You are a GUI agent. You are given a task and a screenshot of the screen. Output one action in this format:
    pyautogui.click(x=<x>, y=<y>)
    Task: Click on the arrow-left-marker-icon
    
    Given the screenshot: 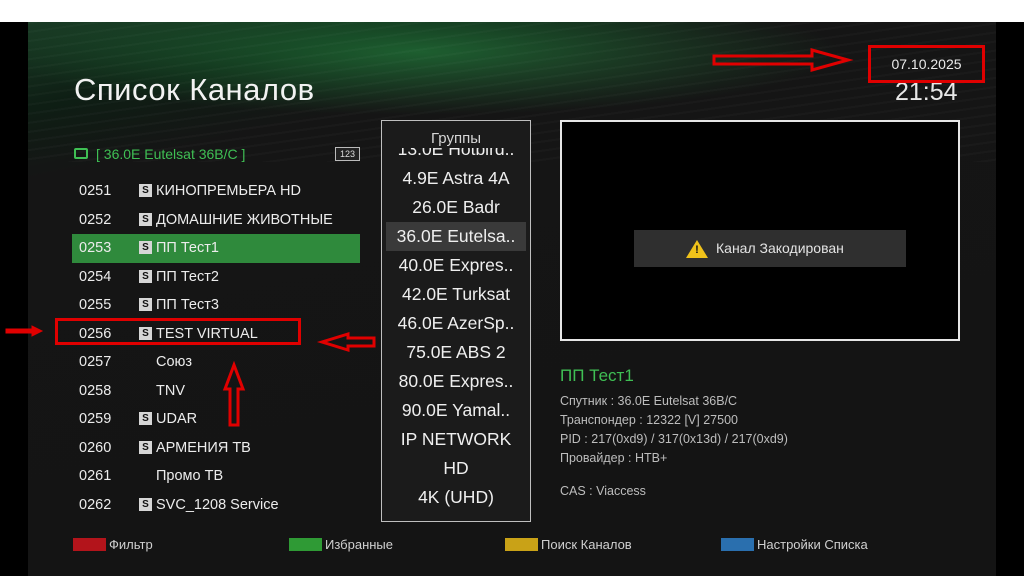 What is the action you would take?
    pyautogui.click(x=24, y=331)
    